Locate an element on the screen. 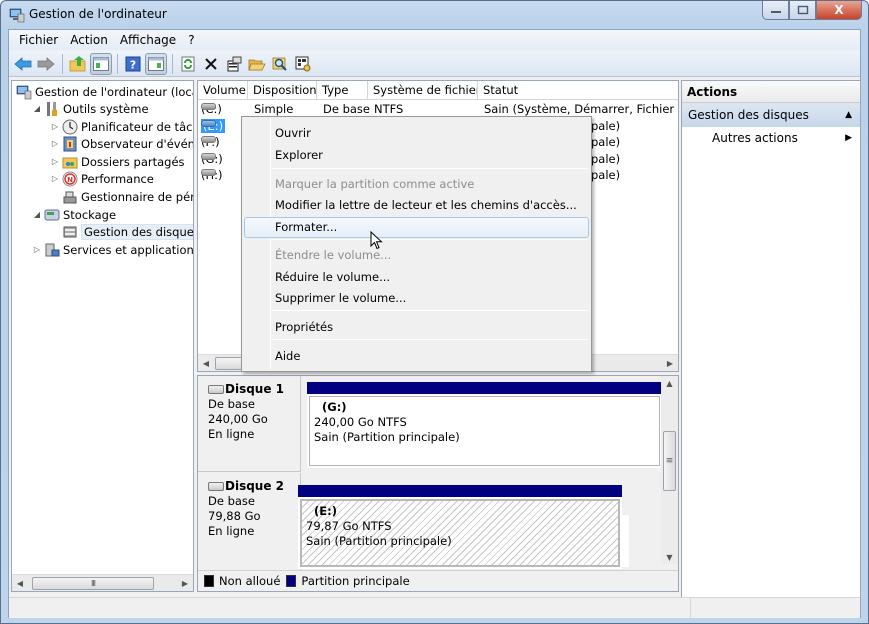 This screenshot has height=624, width=869. up-button is located at coordinates (78, 64).